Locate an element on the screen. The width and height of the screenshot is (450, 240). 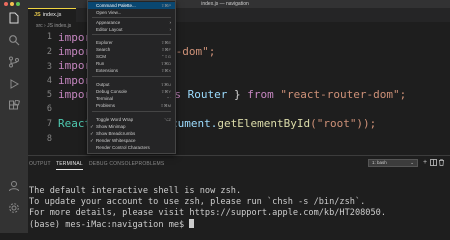
tab-output: OUTPUT is located at coordinates (40, 164).